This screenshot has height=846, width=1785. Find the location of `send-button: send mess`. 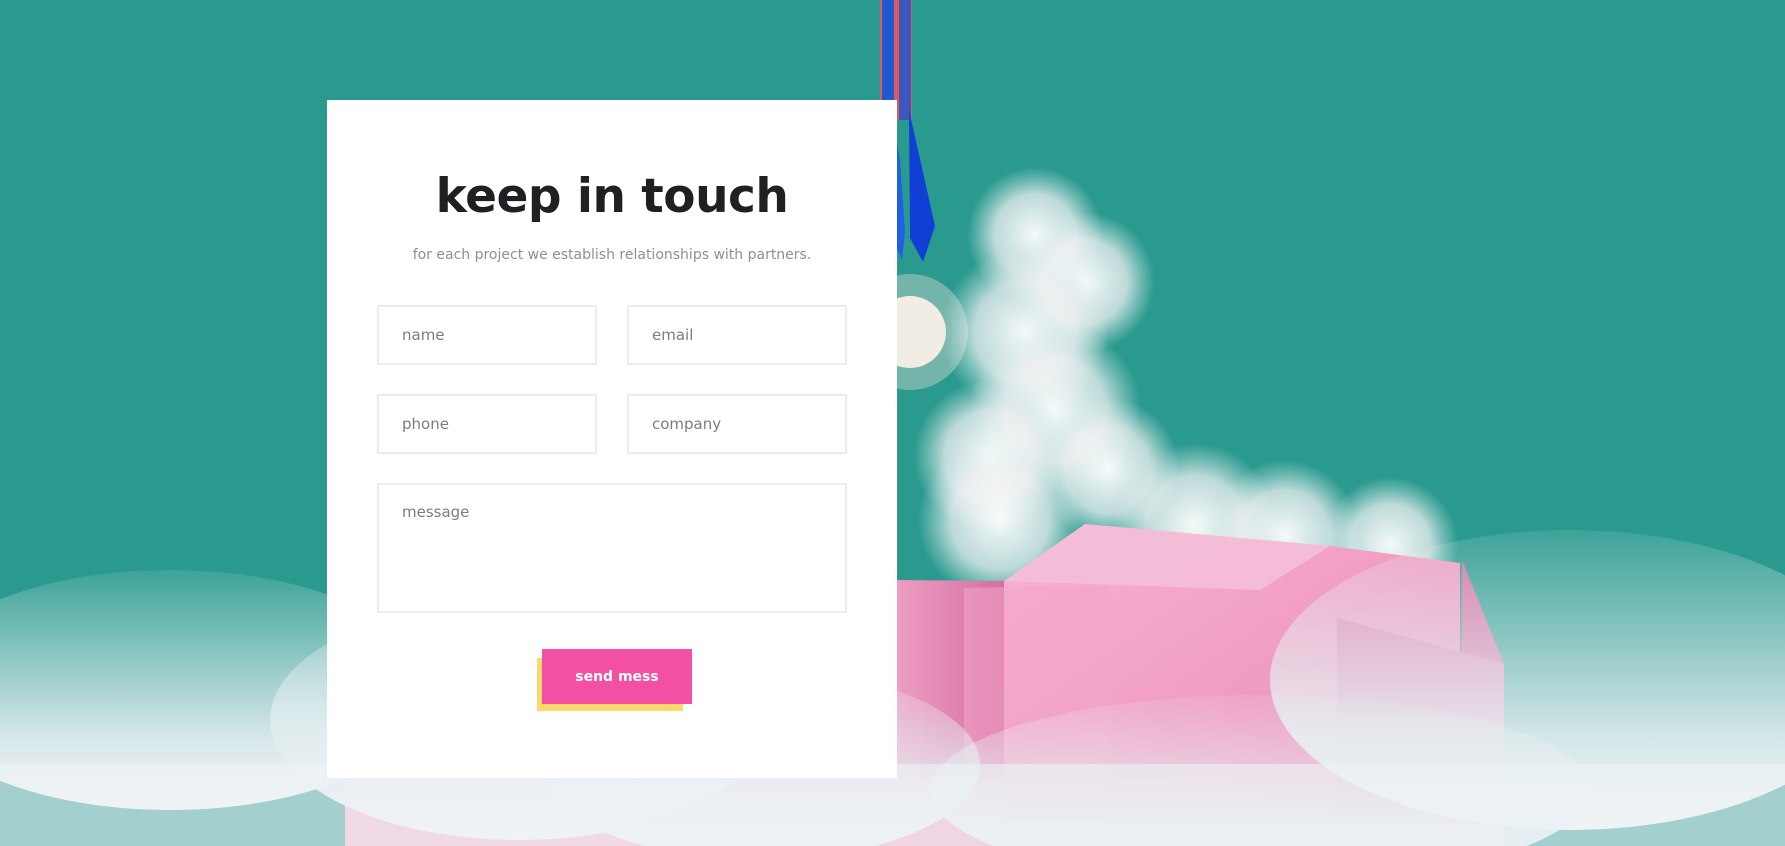

send-button: send mess is located at coordinates (617, 676).